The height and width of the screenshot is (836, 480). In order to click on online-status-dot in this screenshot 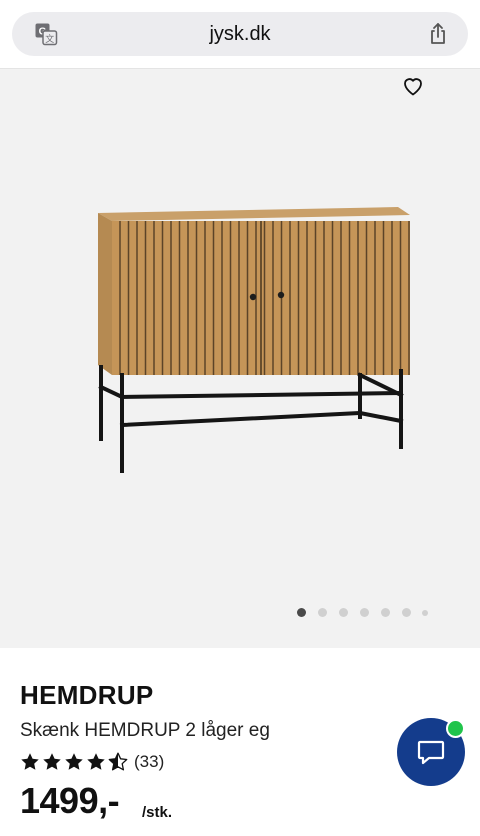, I will do `click(455, 728)`.